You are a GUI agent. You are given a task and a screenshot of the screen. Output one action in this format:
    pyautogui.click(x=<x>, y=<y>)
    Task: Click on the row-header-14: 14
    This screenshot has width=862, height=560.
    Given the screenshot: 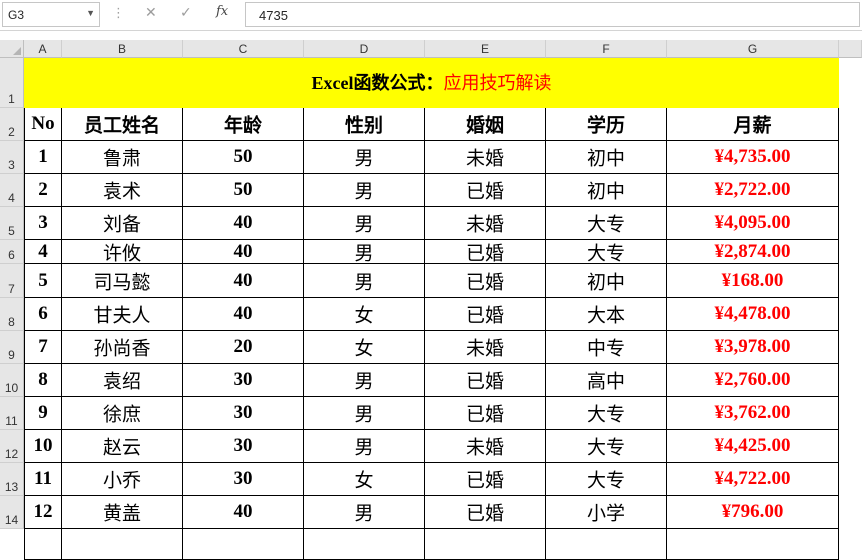 What is the action you would take?
    pyautogui.click(x=12, y=512)
    